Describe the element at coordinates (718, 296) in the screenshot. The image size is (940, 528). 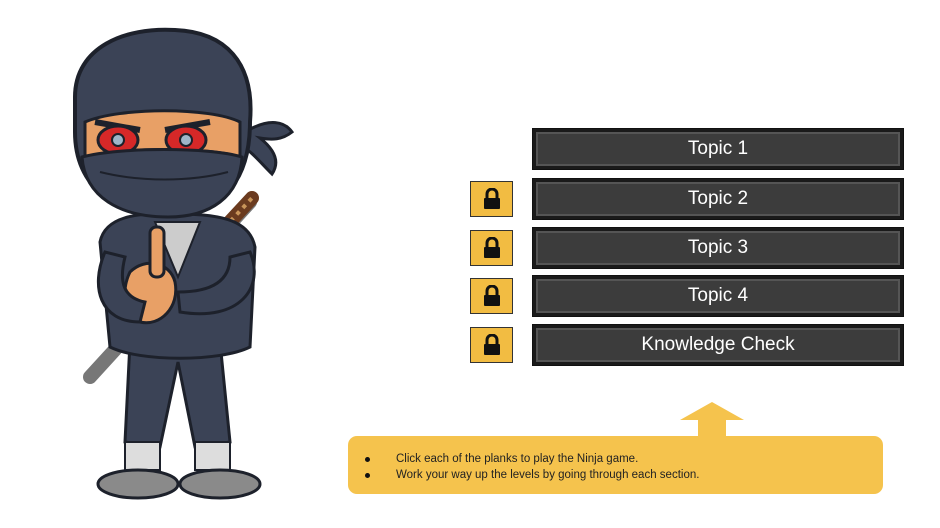
I see `plank-topic-4: Topic 4` at that location.